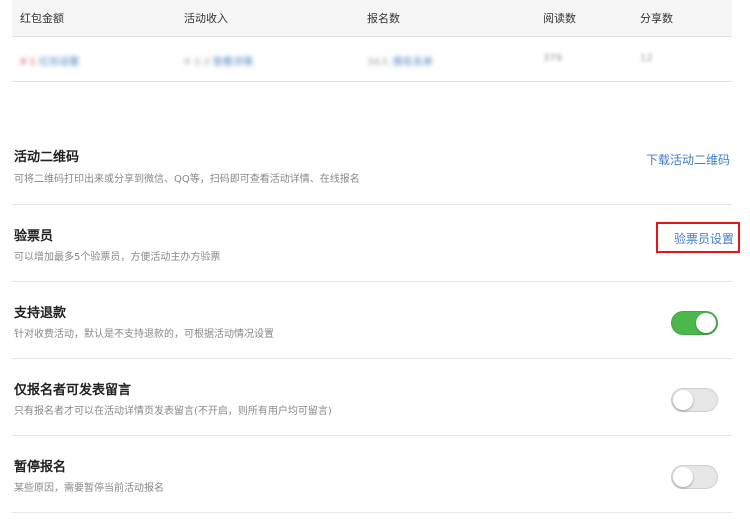  I want to click on header-amount: 红包金额, so click(42, 18).